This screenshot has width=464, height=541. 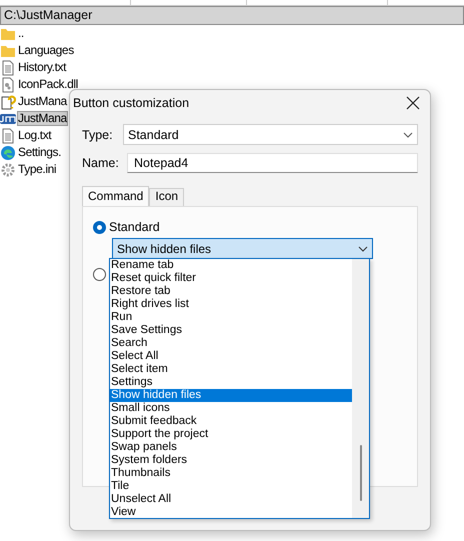 What do you see at coordinates (98, 135) in the screenshot?
I see `type-label: Type:` at bounding box center [98, 135].